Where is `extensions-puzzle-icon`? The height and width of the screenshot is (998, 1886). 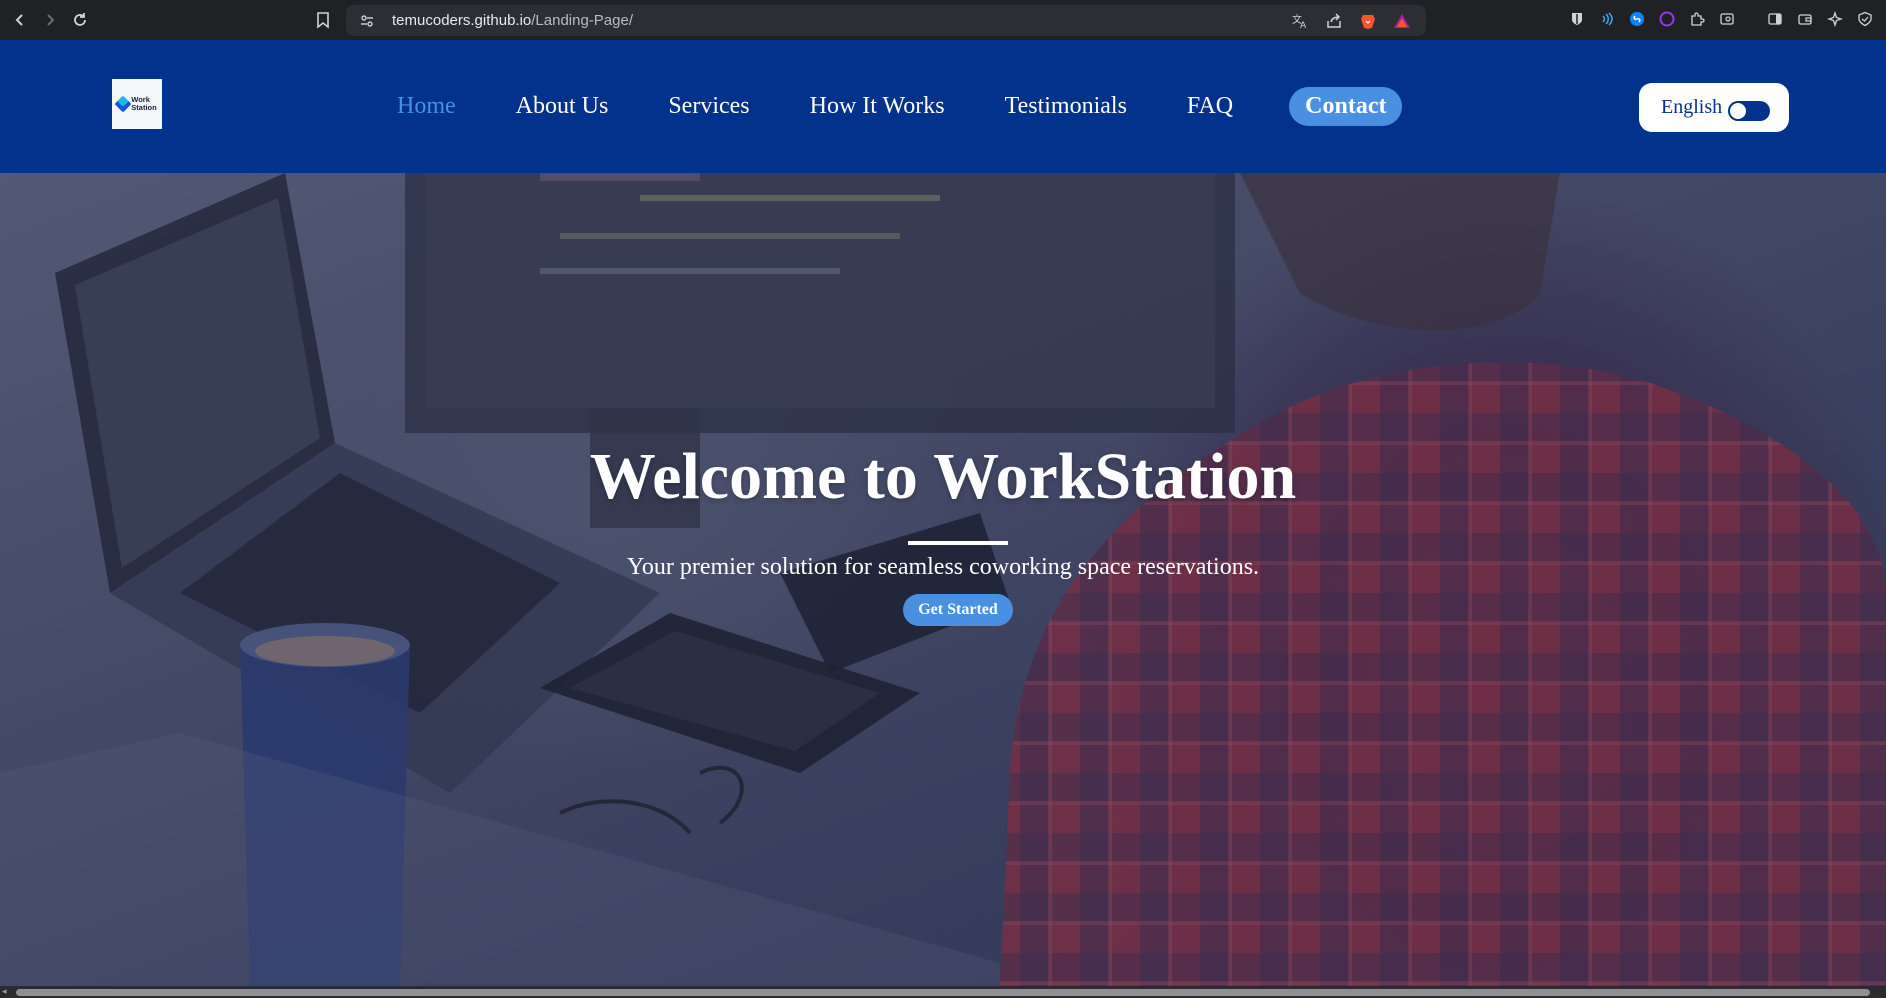 extensions-puzzle-icon is located at coordinates (1697, 19).